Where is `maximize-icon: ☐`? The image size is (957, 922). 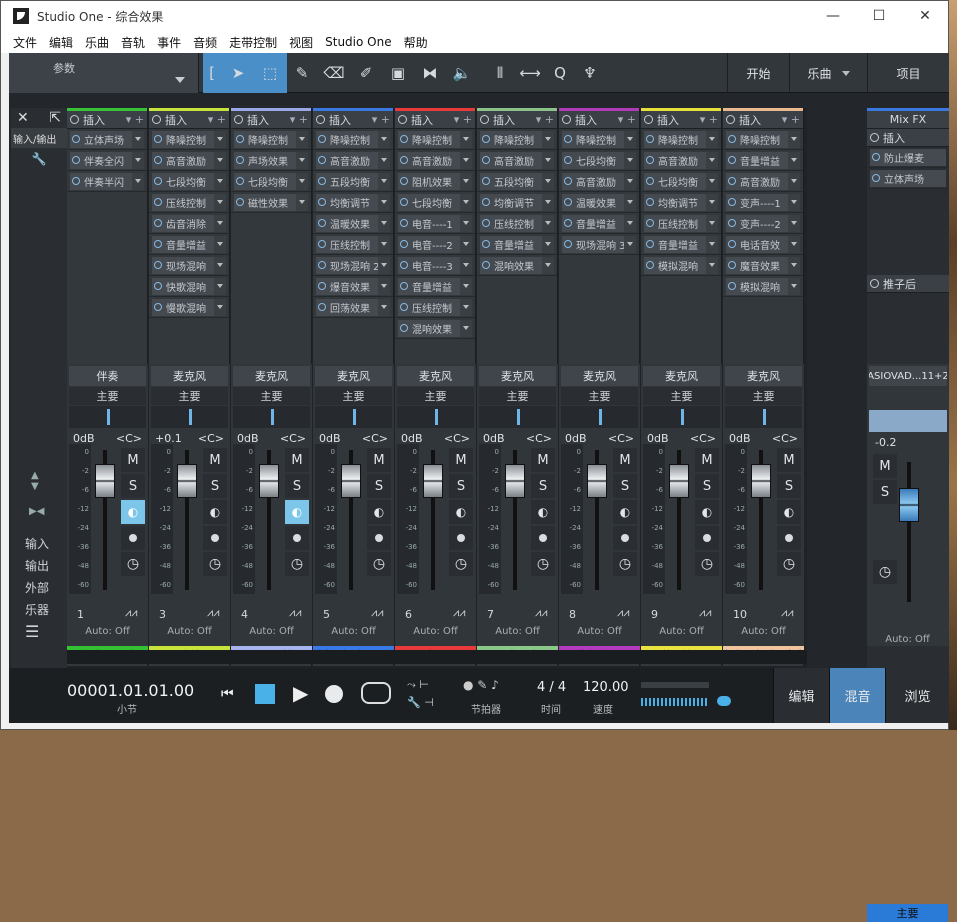
maximize-icon: ☐ is located at coordinates (879, 16).